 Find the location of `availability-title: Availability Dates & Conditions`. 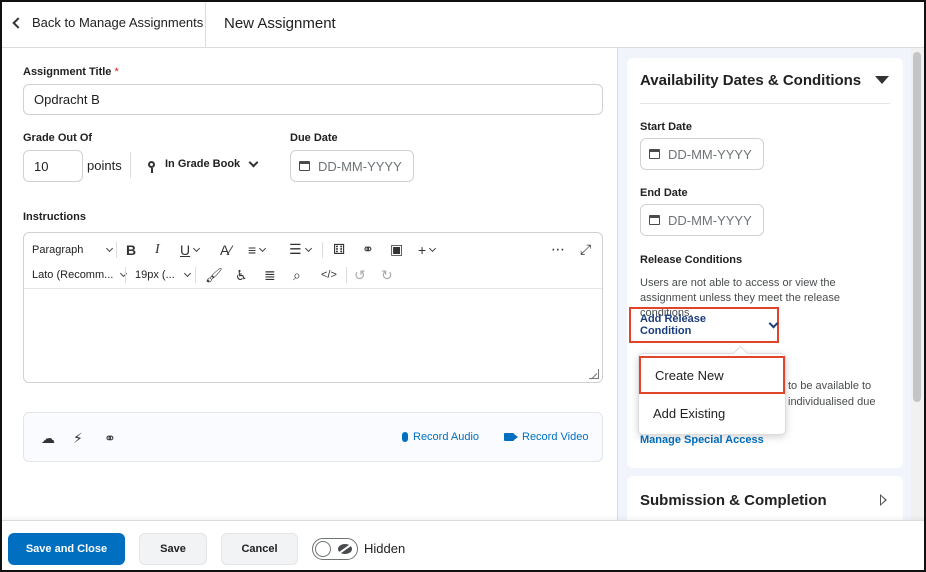

availability-title: Availability Dates & Conditions is located at coordinates (751, 80).